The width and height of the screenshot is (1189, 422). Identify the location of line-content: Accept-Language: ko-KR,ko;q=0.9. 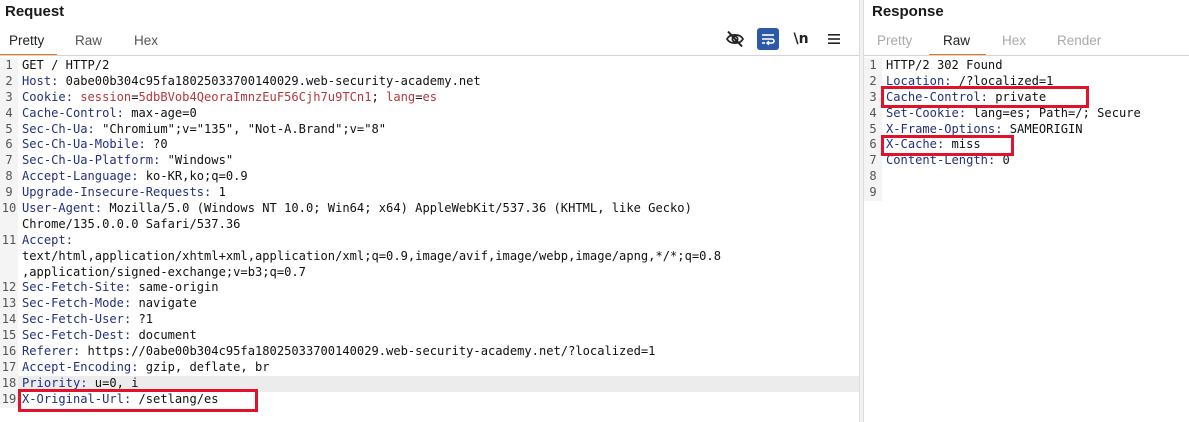
(135, 177).